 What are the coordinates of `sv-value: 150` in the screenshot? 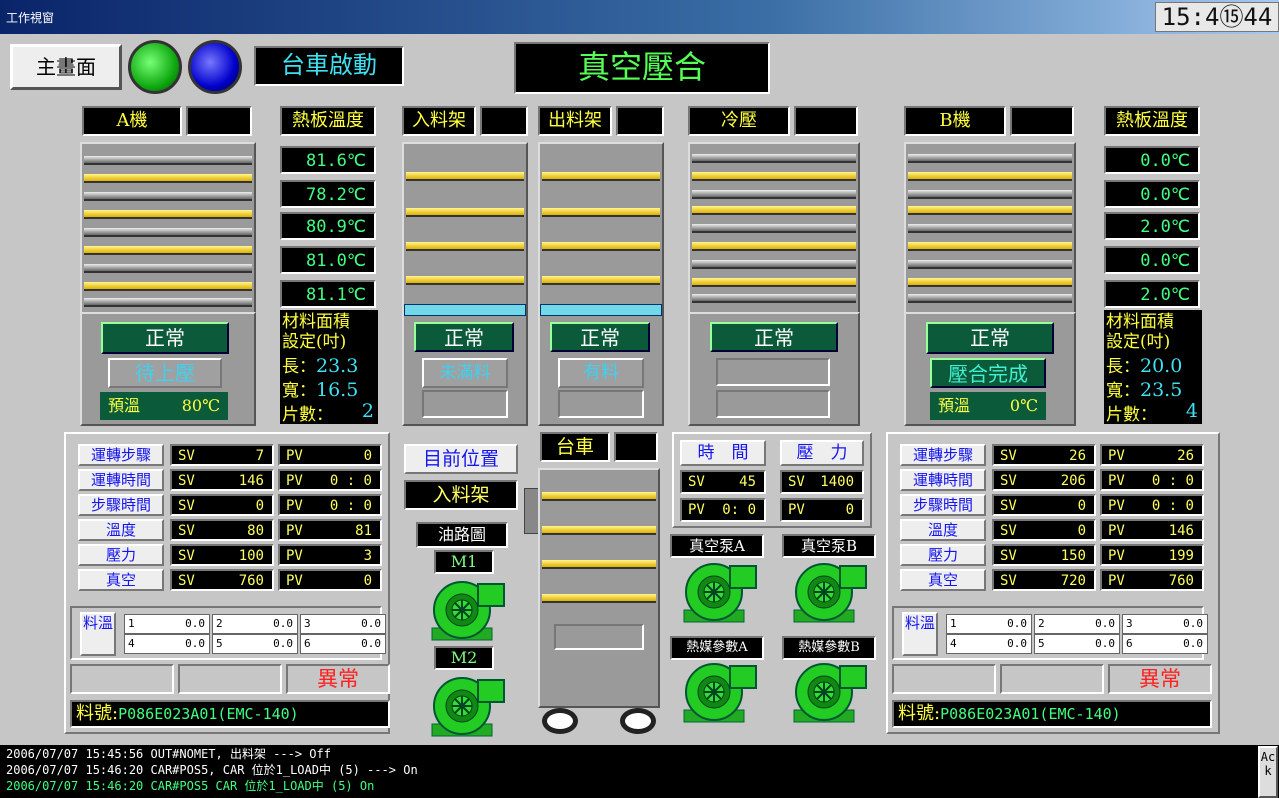 It's located at (1073, 556).